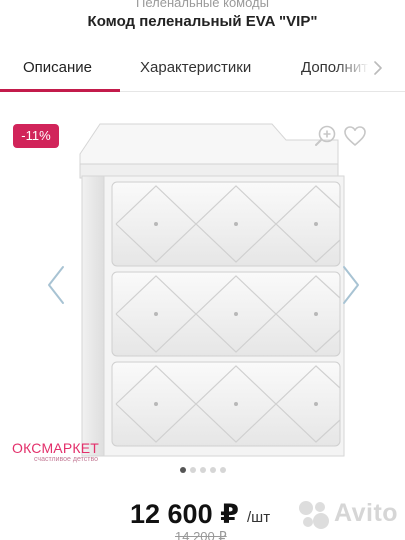 The image size is (405, 540). I want to click on page-title: Комод пеленальный EVA "VIP", so click(202, 21).